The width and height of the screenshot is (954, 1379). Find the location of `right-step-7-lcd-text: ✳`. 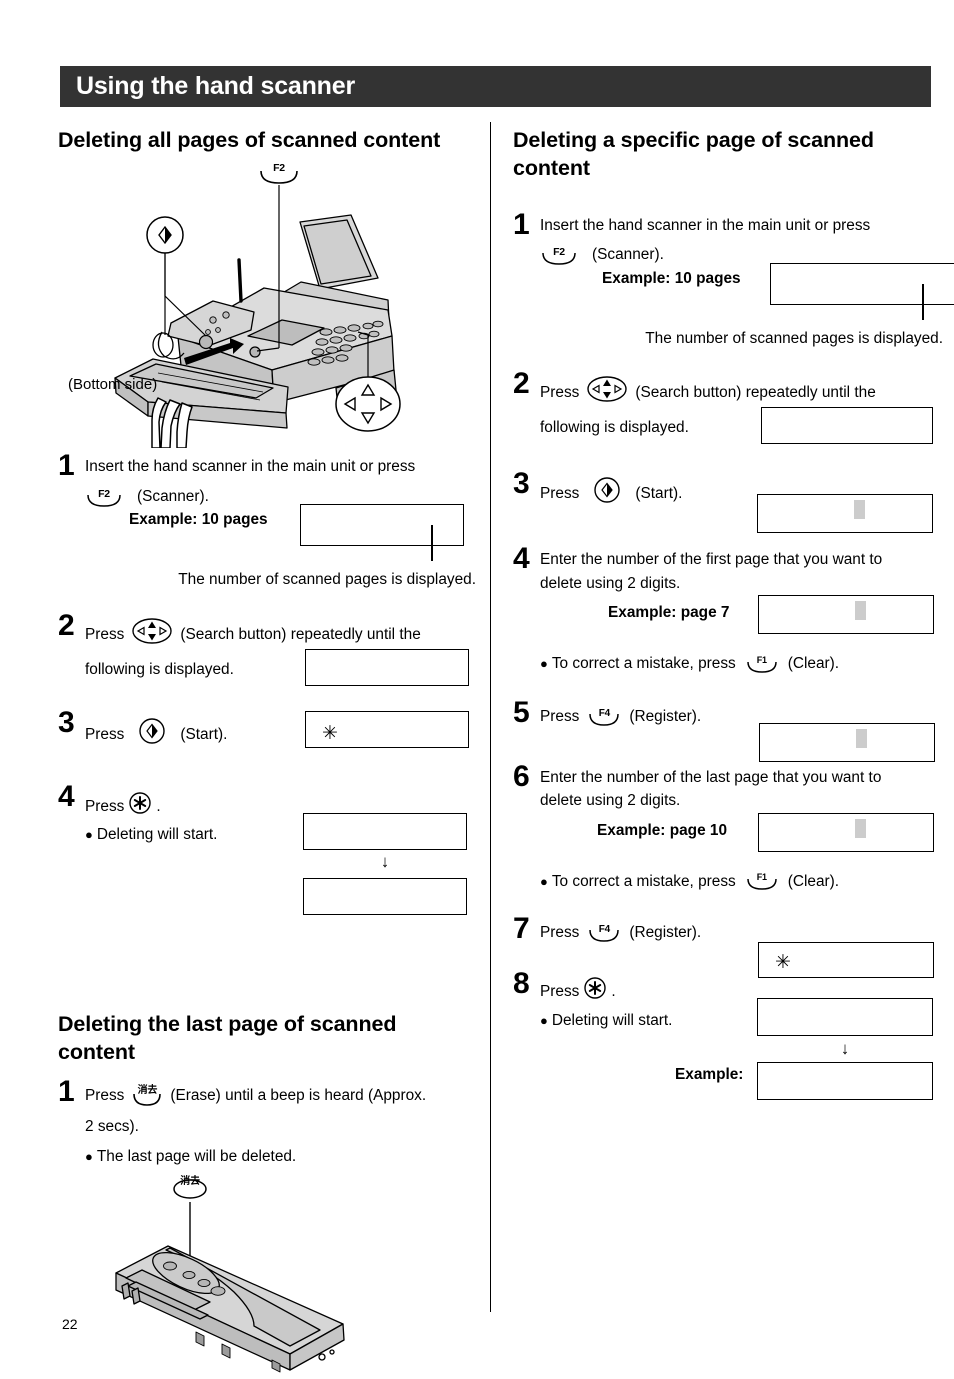

right-step-7-lcd-text: ✳ is located at coordinates (783, 962).